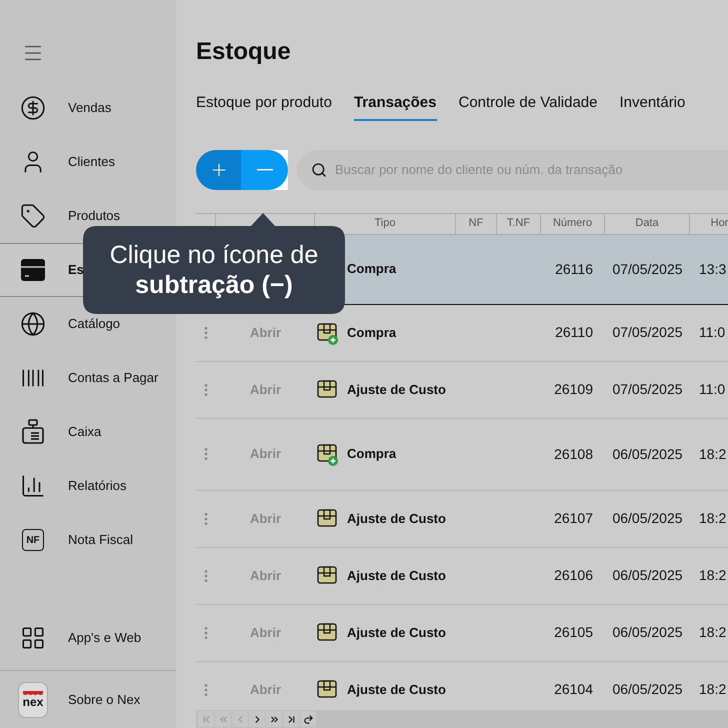 This screenshot has height=728, width=728. What do you see at coordinates (573, 389) in the screenshot?
I see `number-cell-text: 26109` at bounding box center [573, 389].